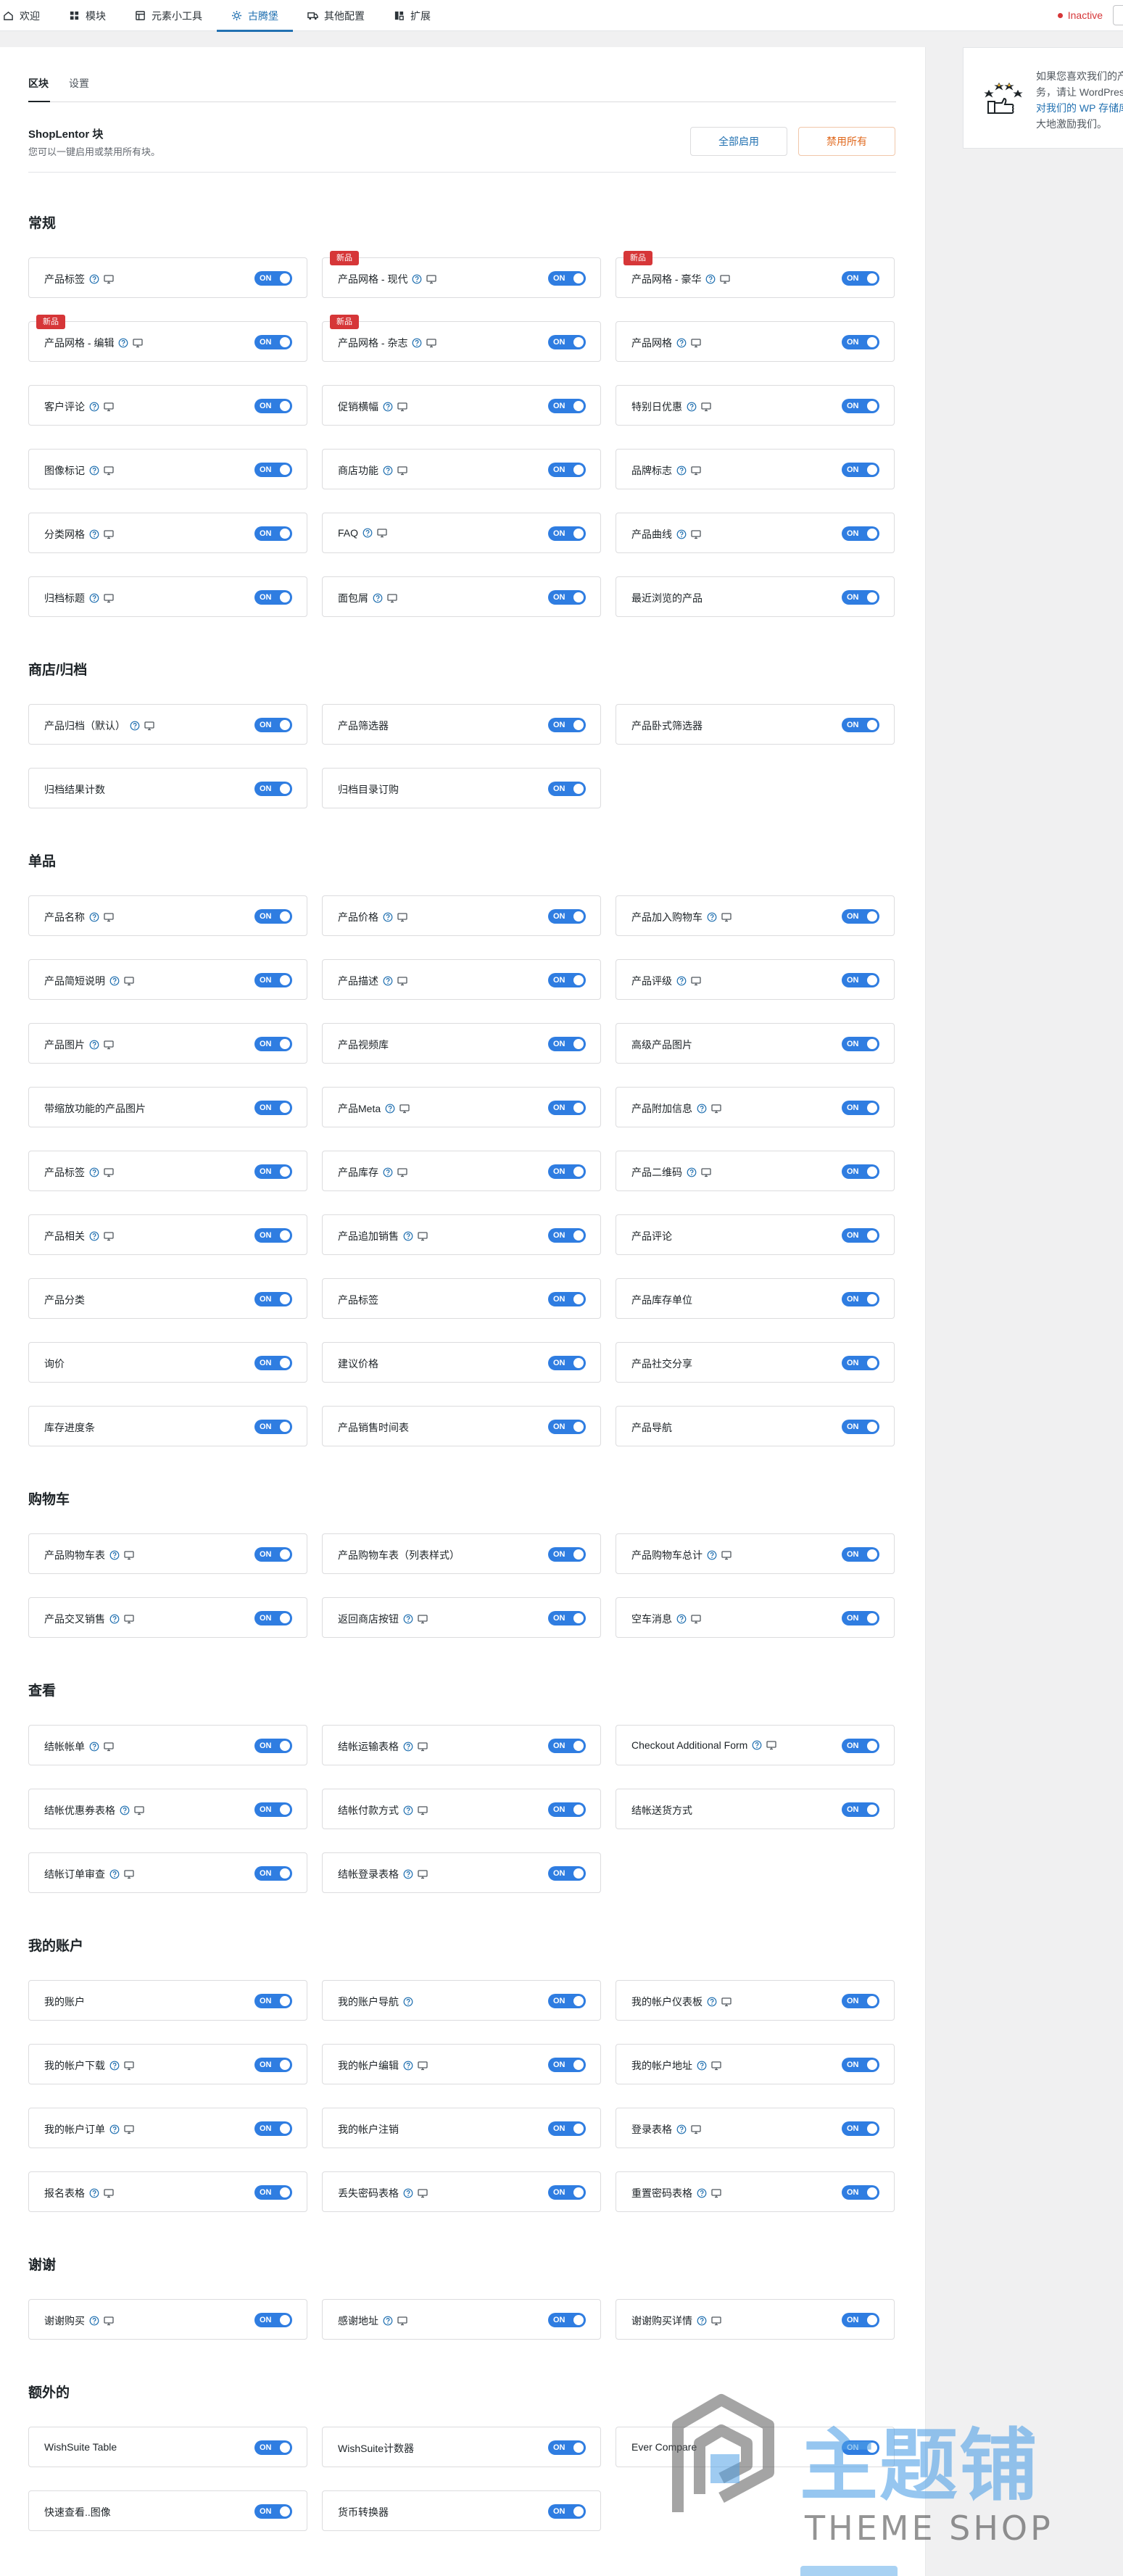 The width and height of the screenshot is (1123, 2576). What do you see at coordinates (849, 2571) in the screenshot?
I see `save-button` at bounding box center [849, 2571].